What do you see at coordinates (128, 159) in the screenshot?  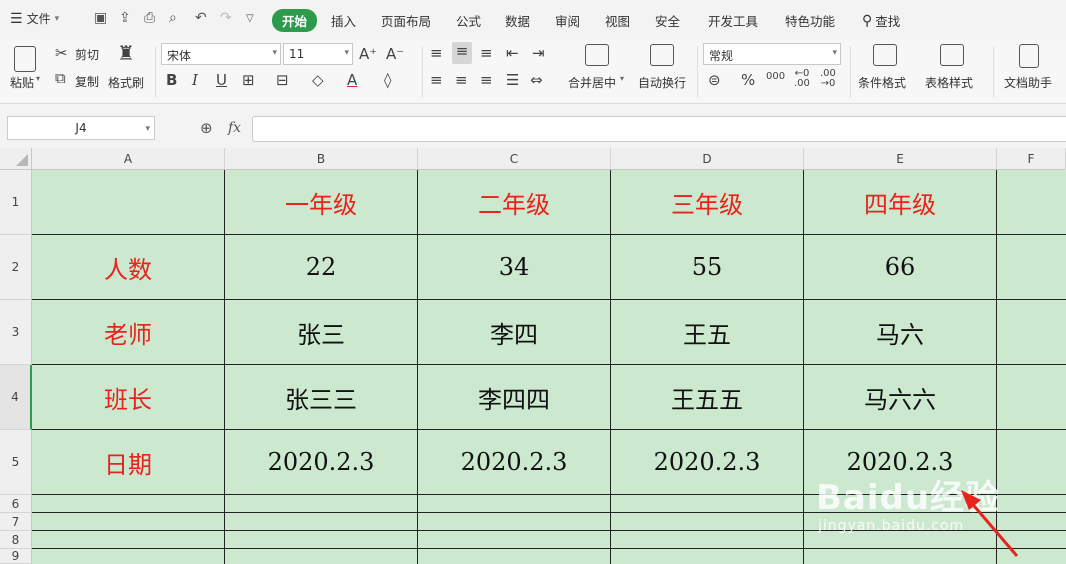 I see `column-header-a: A` at bounding box center [128, 159].